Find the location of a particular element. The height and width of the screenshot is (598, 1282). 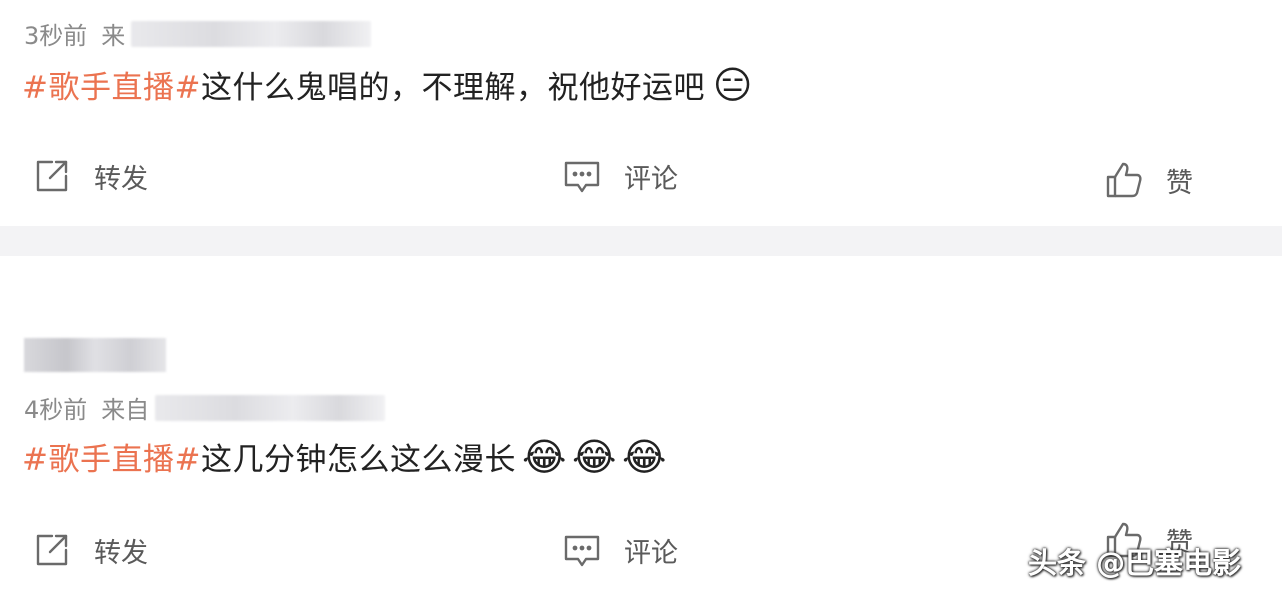

post-meta: 3秒前 来 is located at coordinates (198, 33).